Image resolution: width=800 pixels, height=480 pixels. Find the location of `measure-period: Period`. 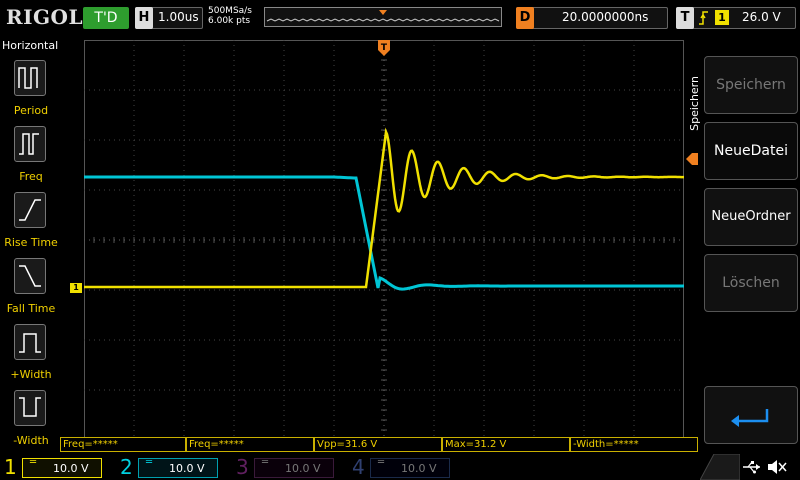

measure-period: Period is located at coordinates (31, 91).